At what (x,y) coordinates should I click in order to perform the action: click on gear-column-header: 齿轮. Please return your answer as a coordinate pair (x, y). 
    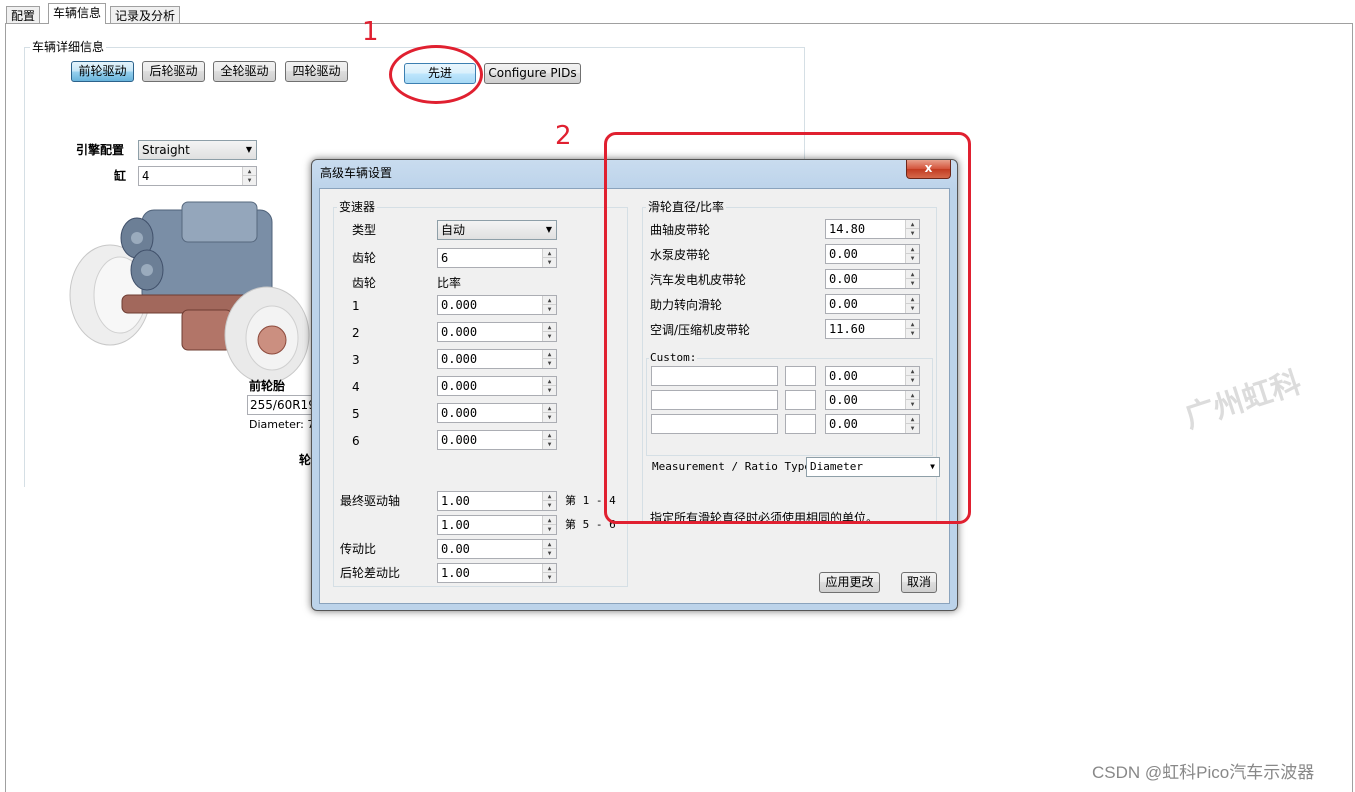
    Looking at the image, I should click on (364, 283).